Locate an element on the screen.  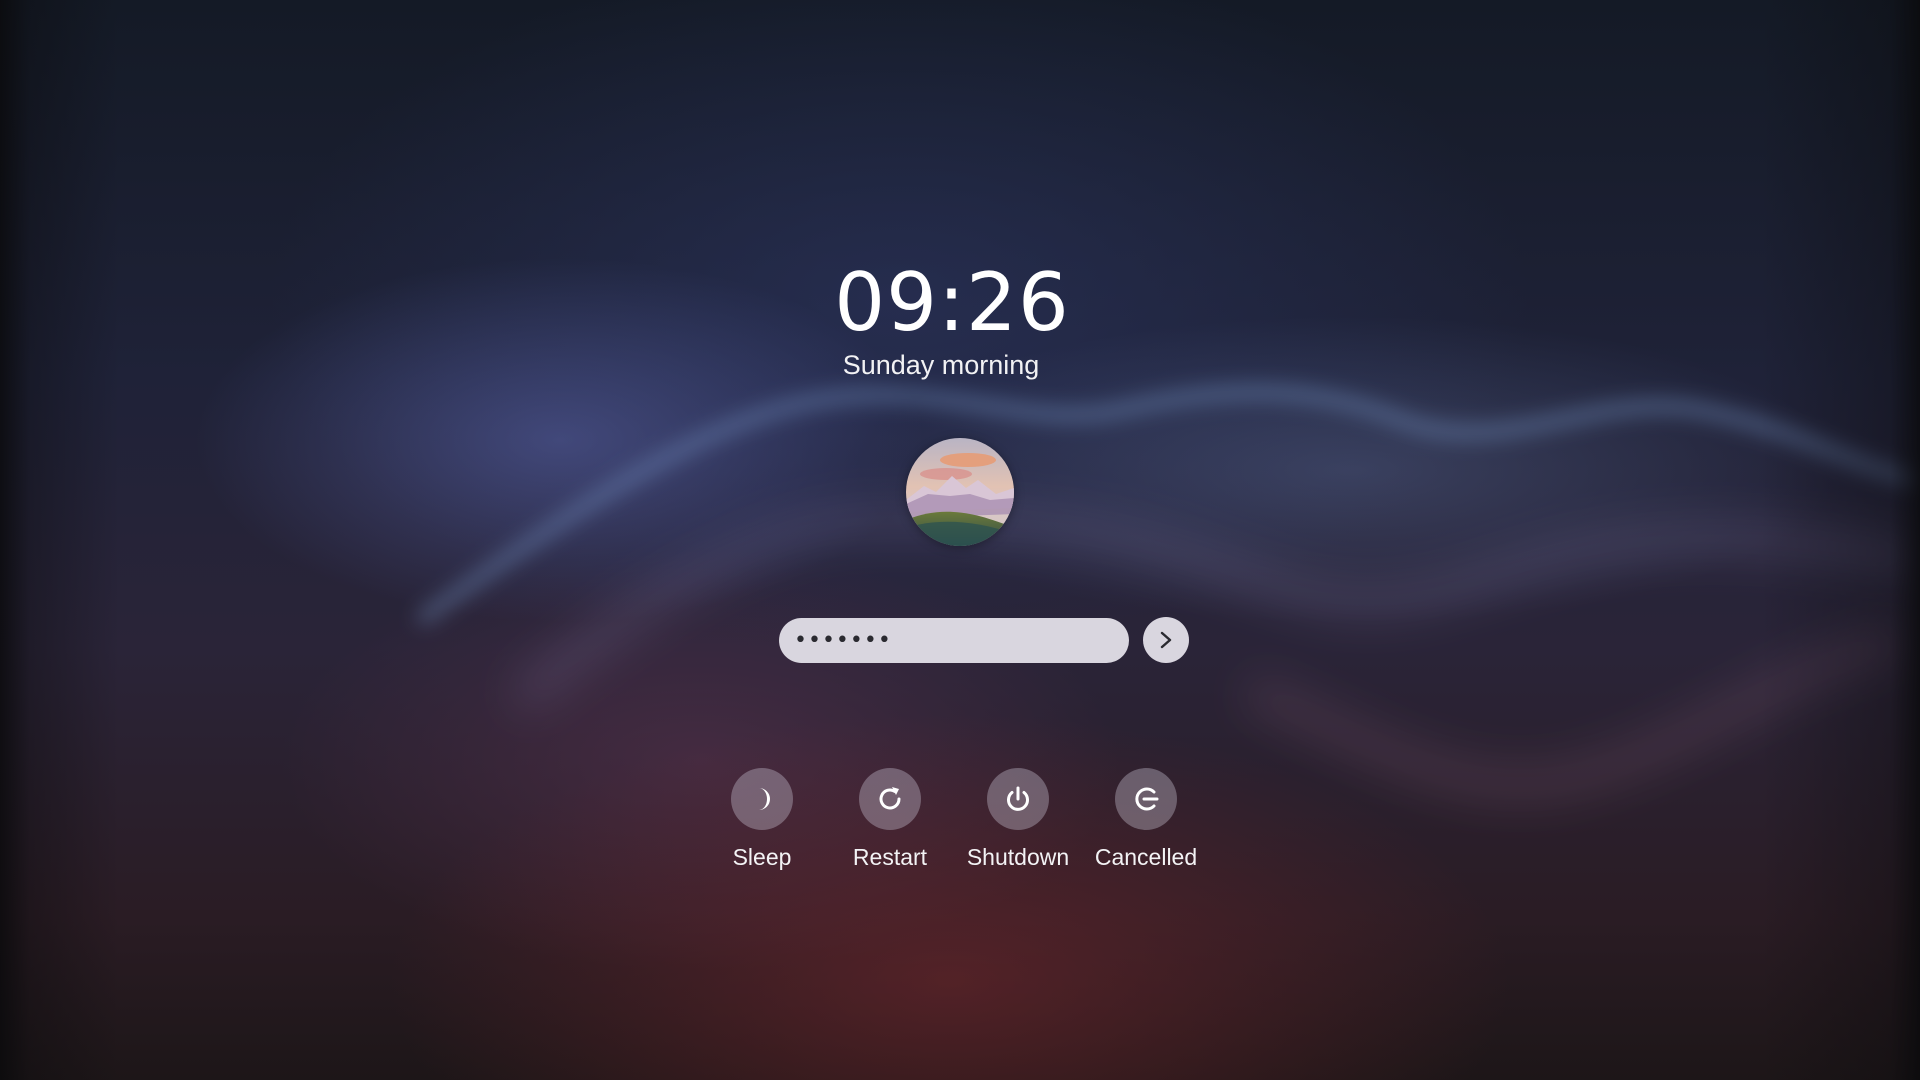
password-input is located at coordinates (961, 640).